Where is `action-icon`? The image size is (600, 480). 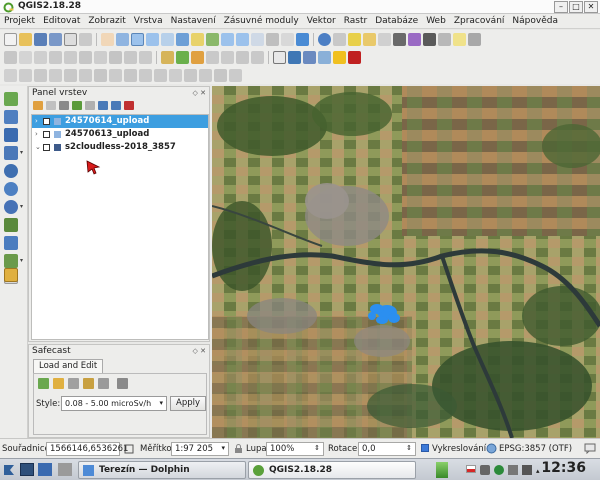
action-icon is located at coordinates (339, 39).